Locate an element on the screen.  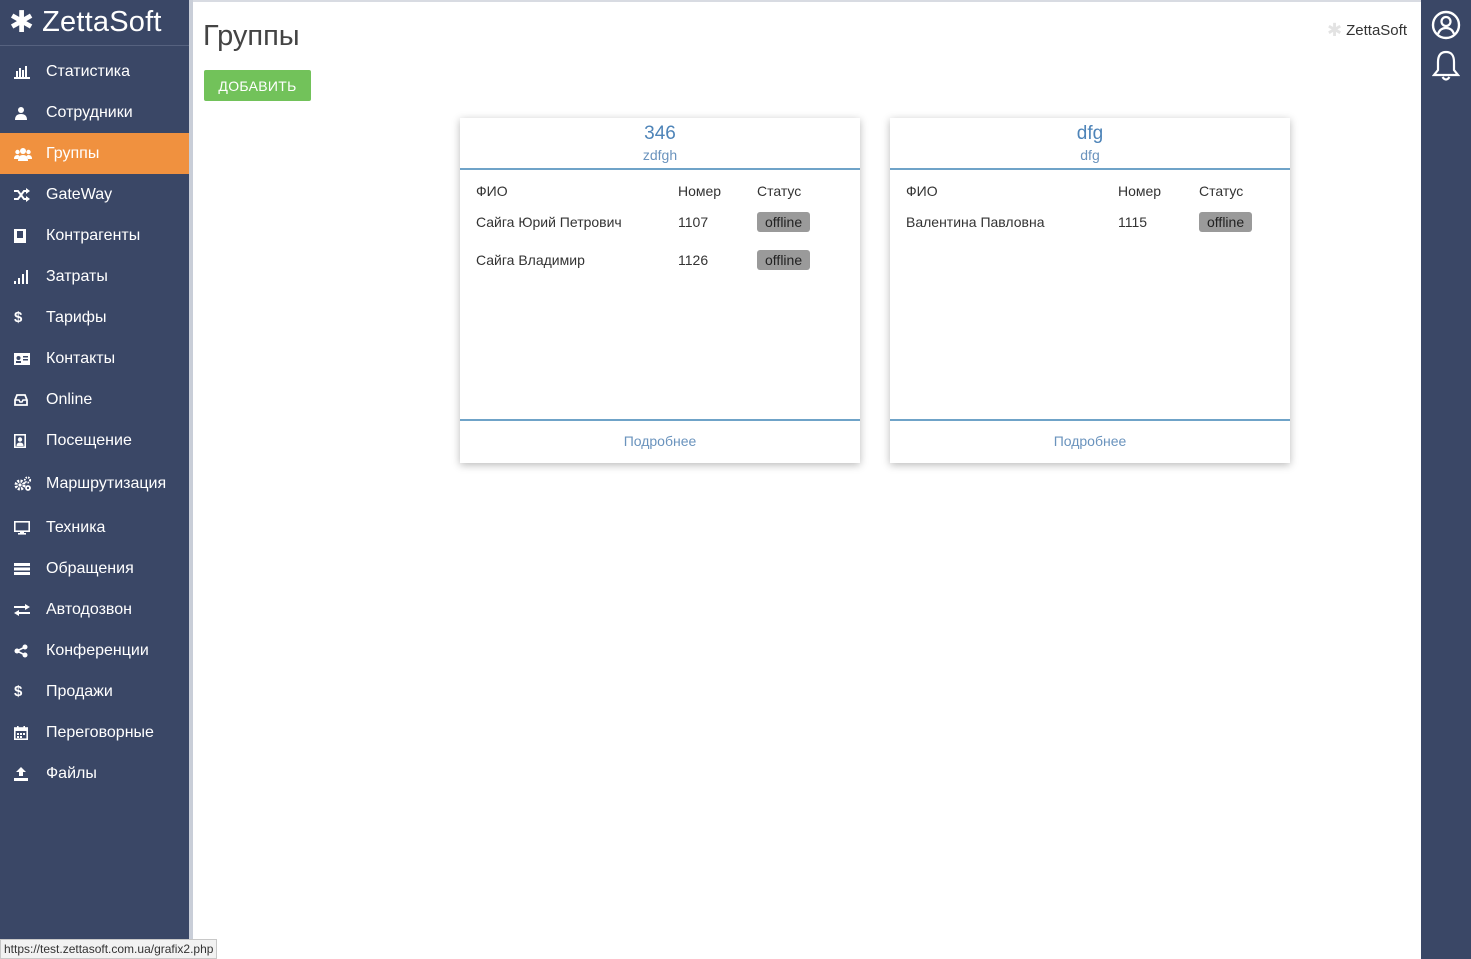
sidebar-item-label: Контрагенты is located at coordinates (93, 235).